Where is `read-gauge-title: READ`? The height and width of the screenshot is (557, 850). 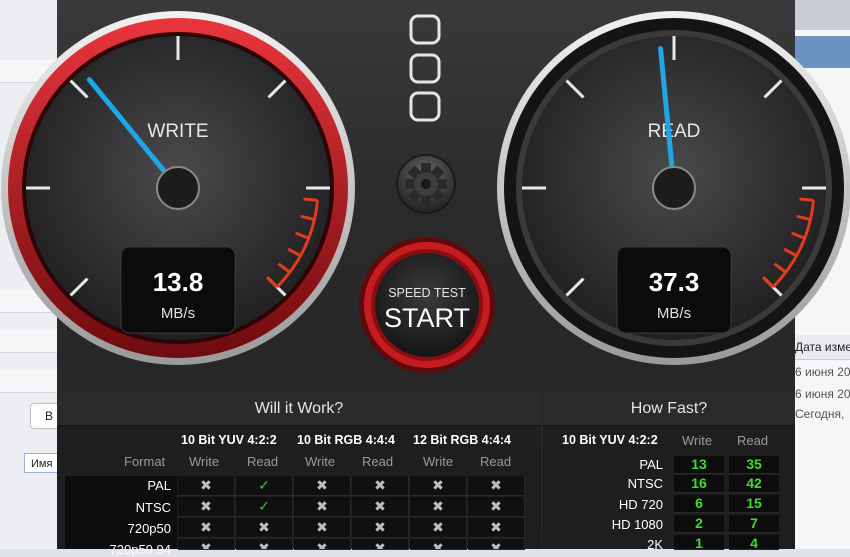
read-gauge-title: READ is located at coordinates (674, 131).